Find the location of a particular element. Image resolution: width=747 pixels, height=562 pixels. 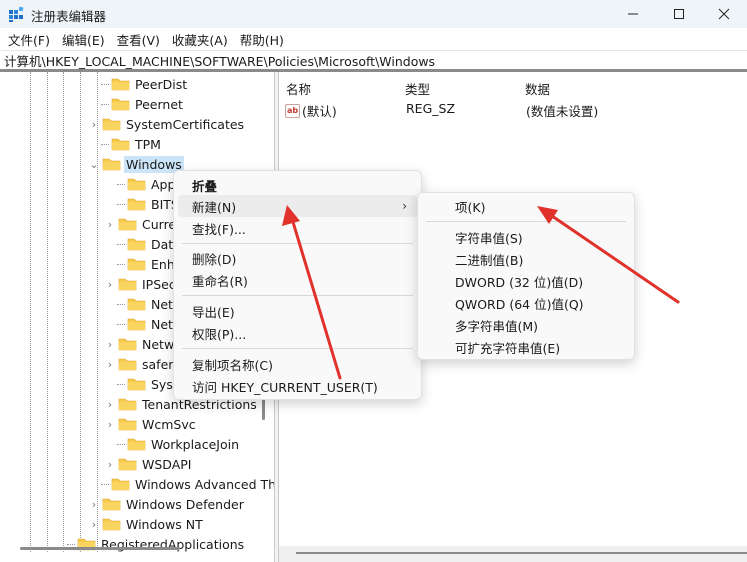

regedit-app-icon is located at coordinates (16, 14).